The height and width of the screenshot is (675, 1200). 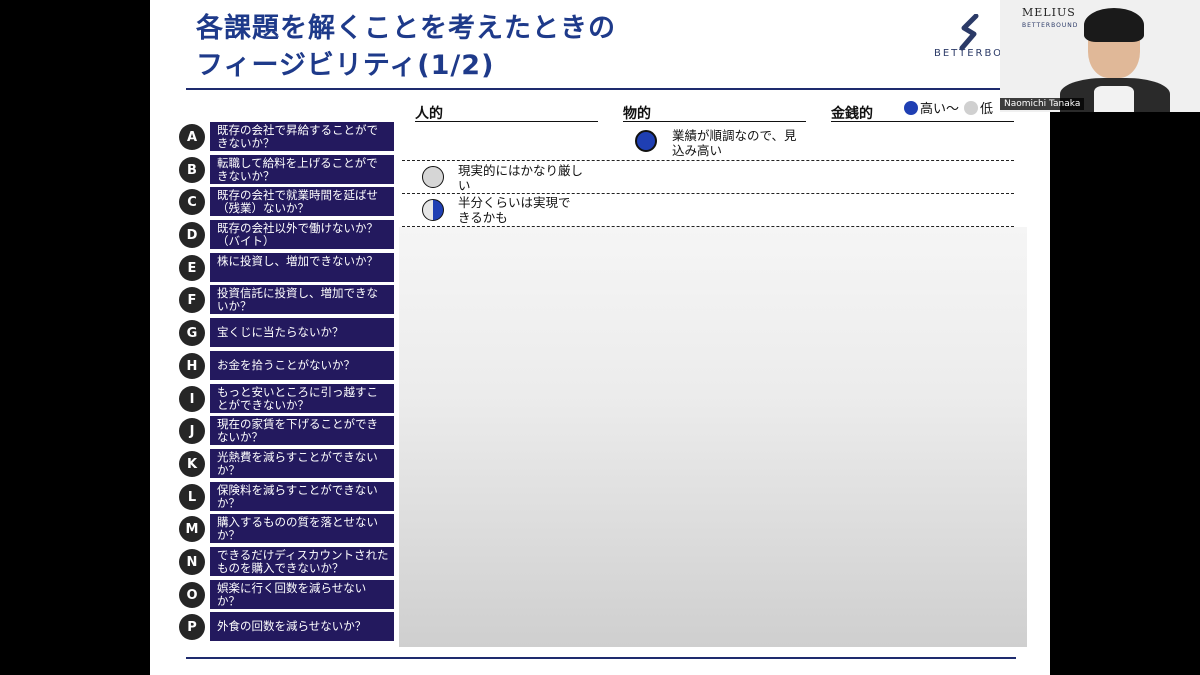 I want to click on issue-letter-badge: N, so click(x=192, y=562).